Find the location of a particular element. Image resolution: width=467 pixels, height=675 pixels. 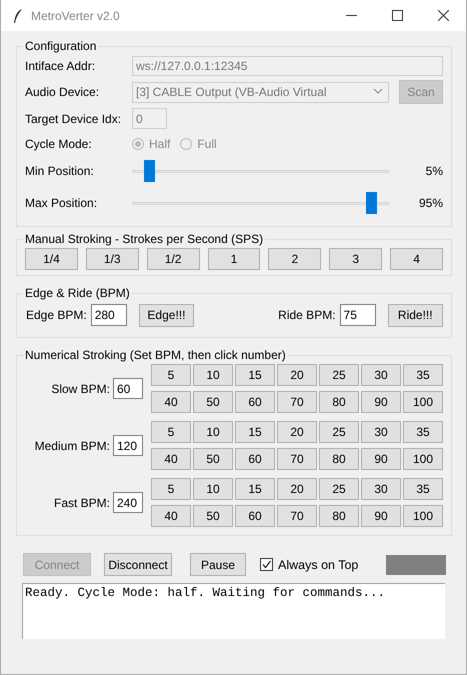

field-label: Fast BPM: is located at coordinates (82, 503).